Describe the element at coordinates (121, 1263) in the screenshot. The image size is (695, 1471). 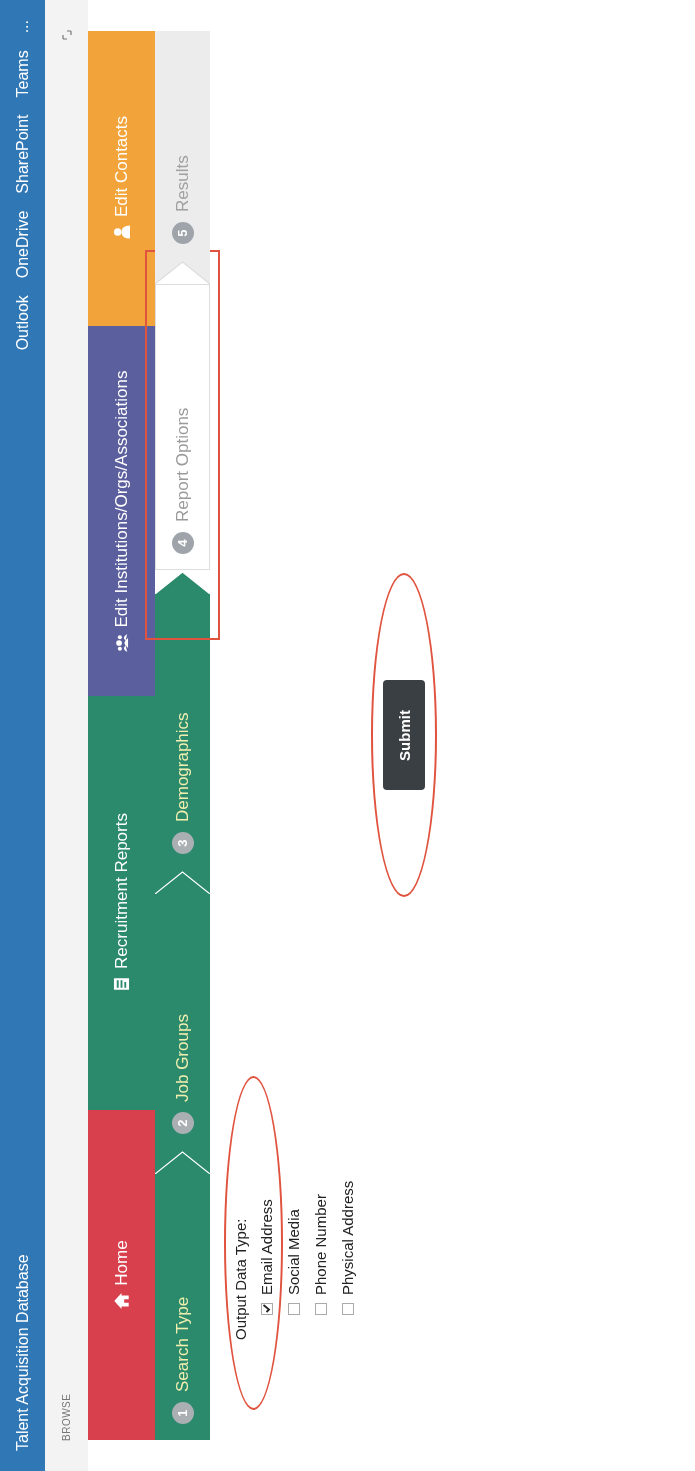
I see `nav-tile-label: Home` at that location.